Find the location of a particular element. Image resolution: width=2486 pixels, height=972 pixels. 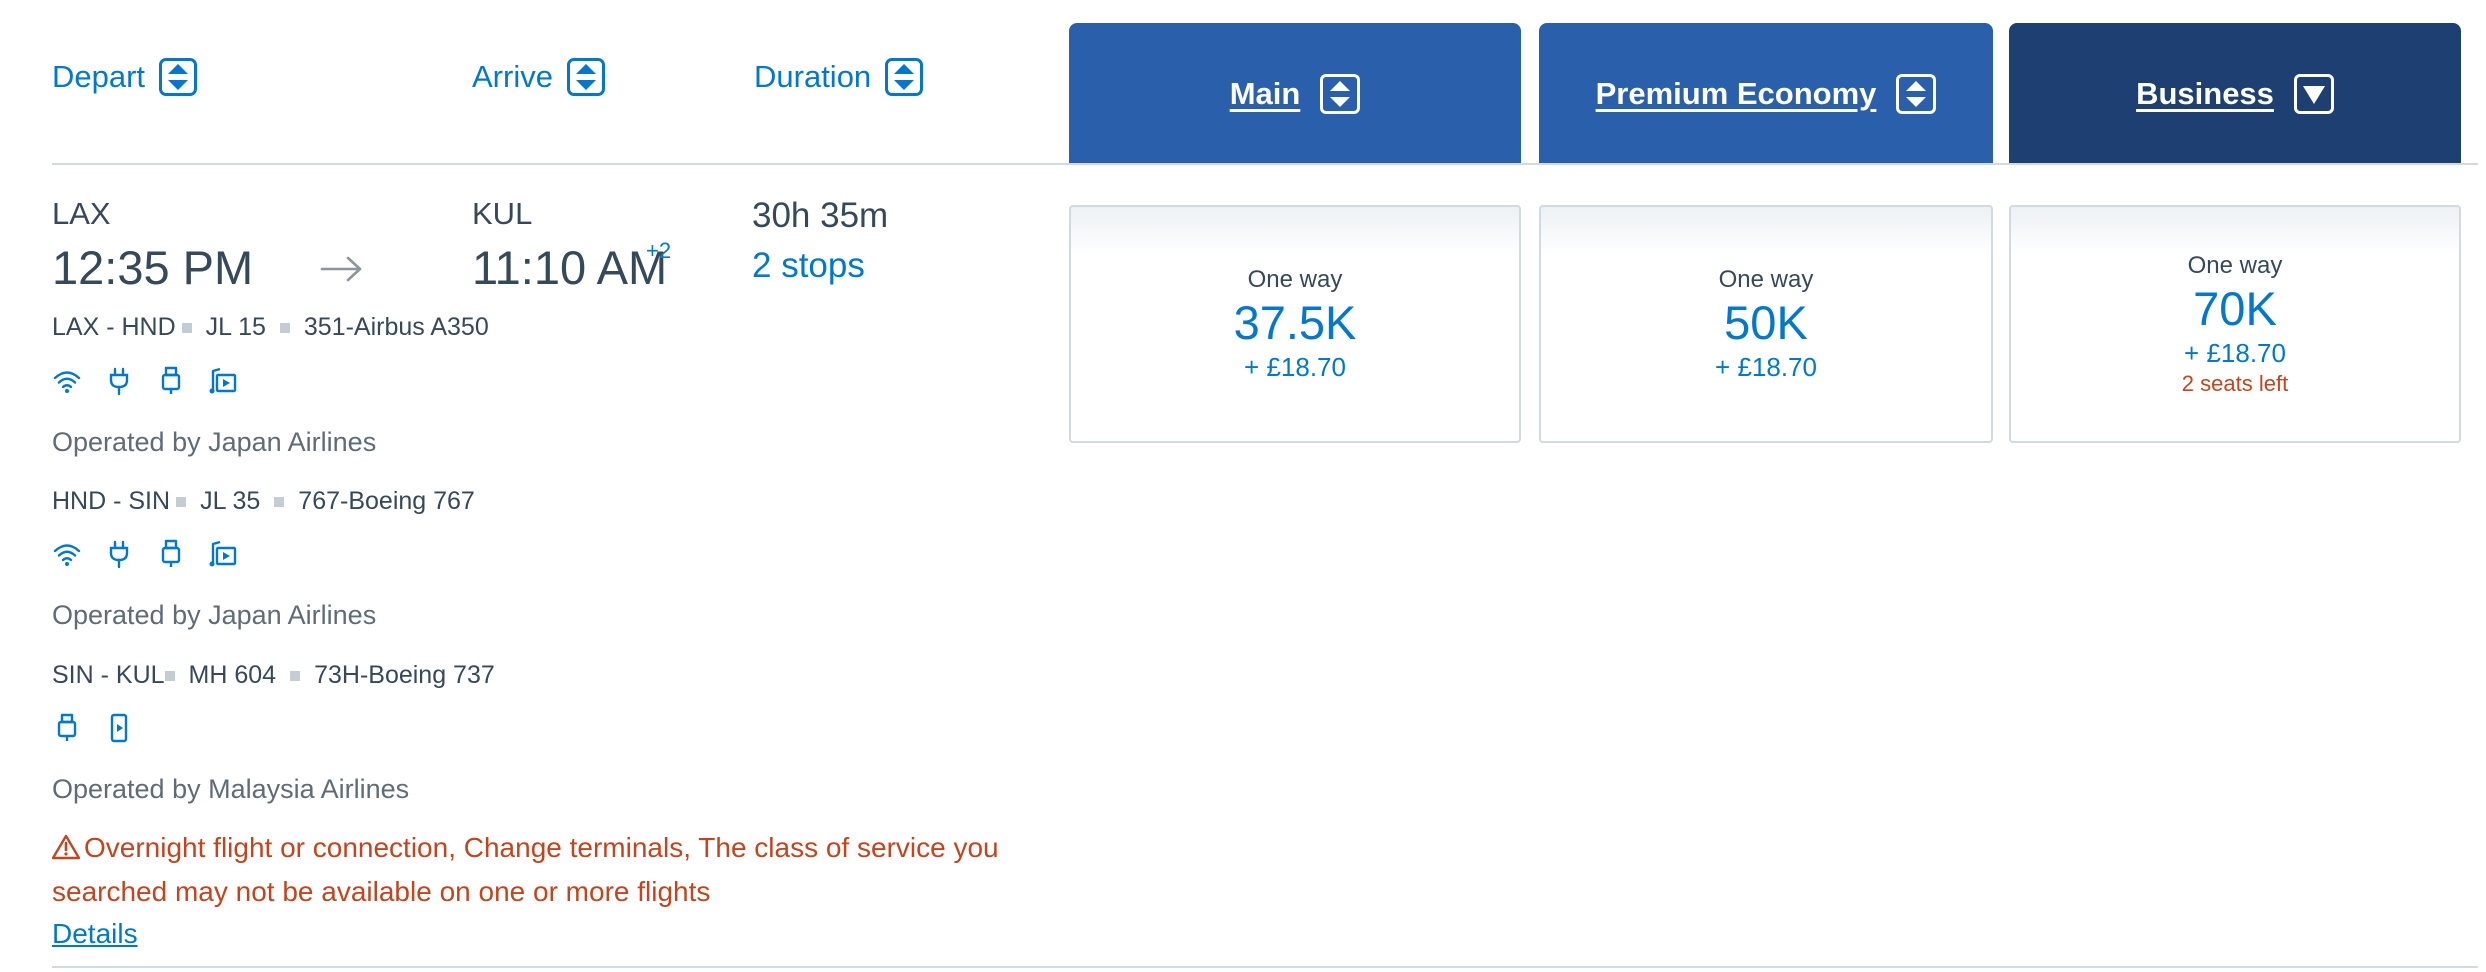

row-divider is located at coordinates (1265, 967).